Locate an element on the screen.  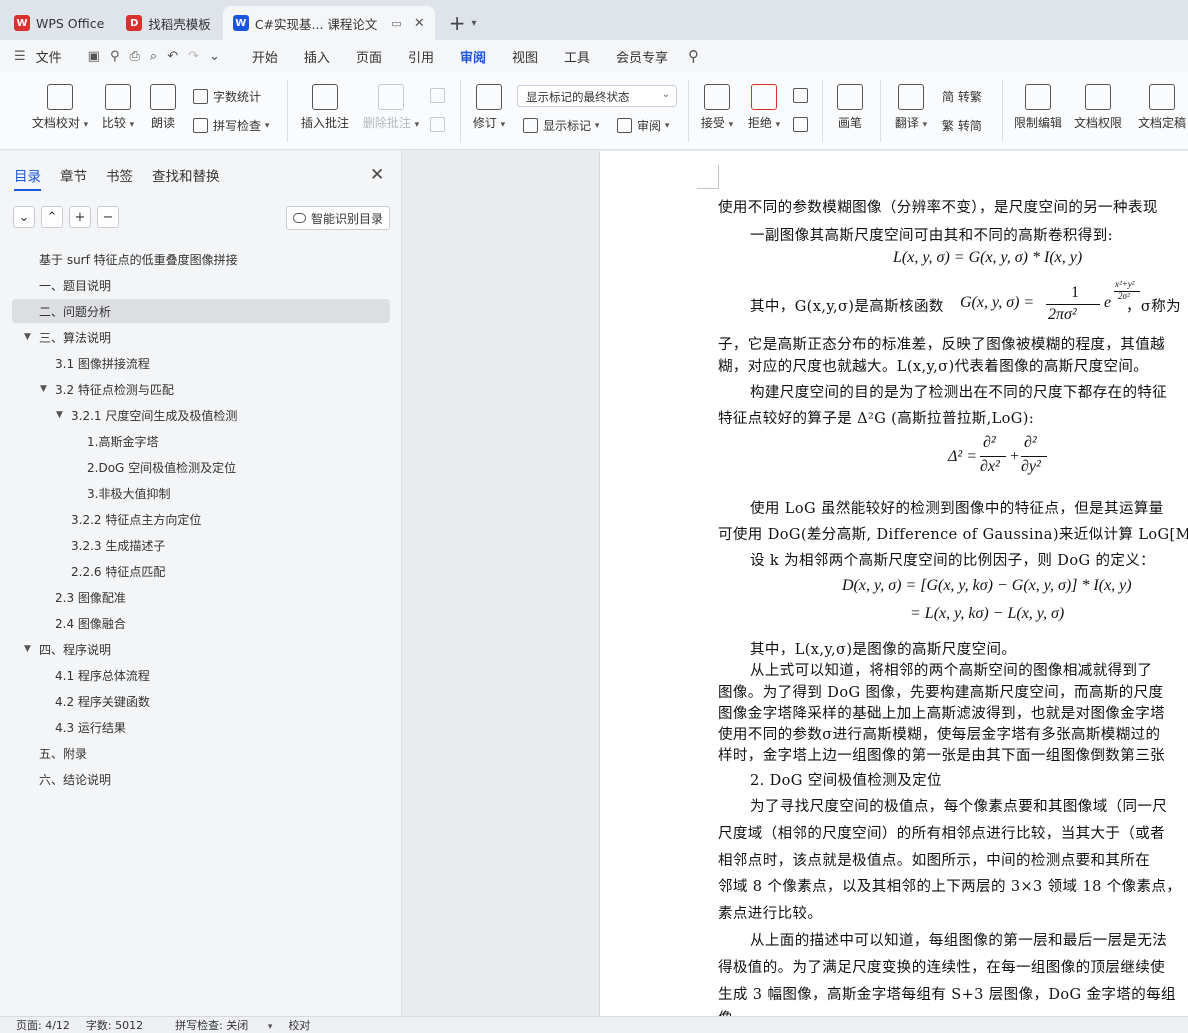
toc-item: 3.2.3 生成描述子 is located at coordinates (201, 545).